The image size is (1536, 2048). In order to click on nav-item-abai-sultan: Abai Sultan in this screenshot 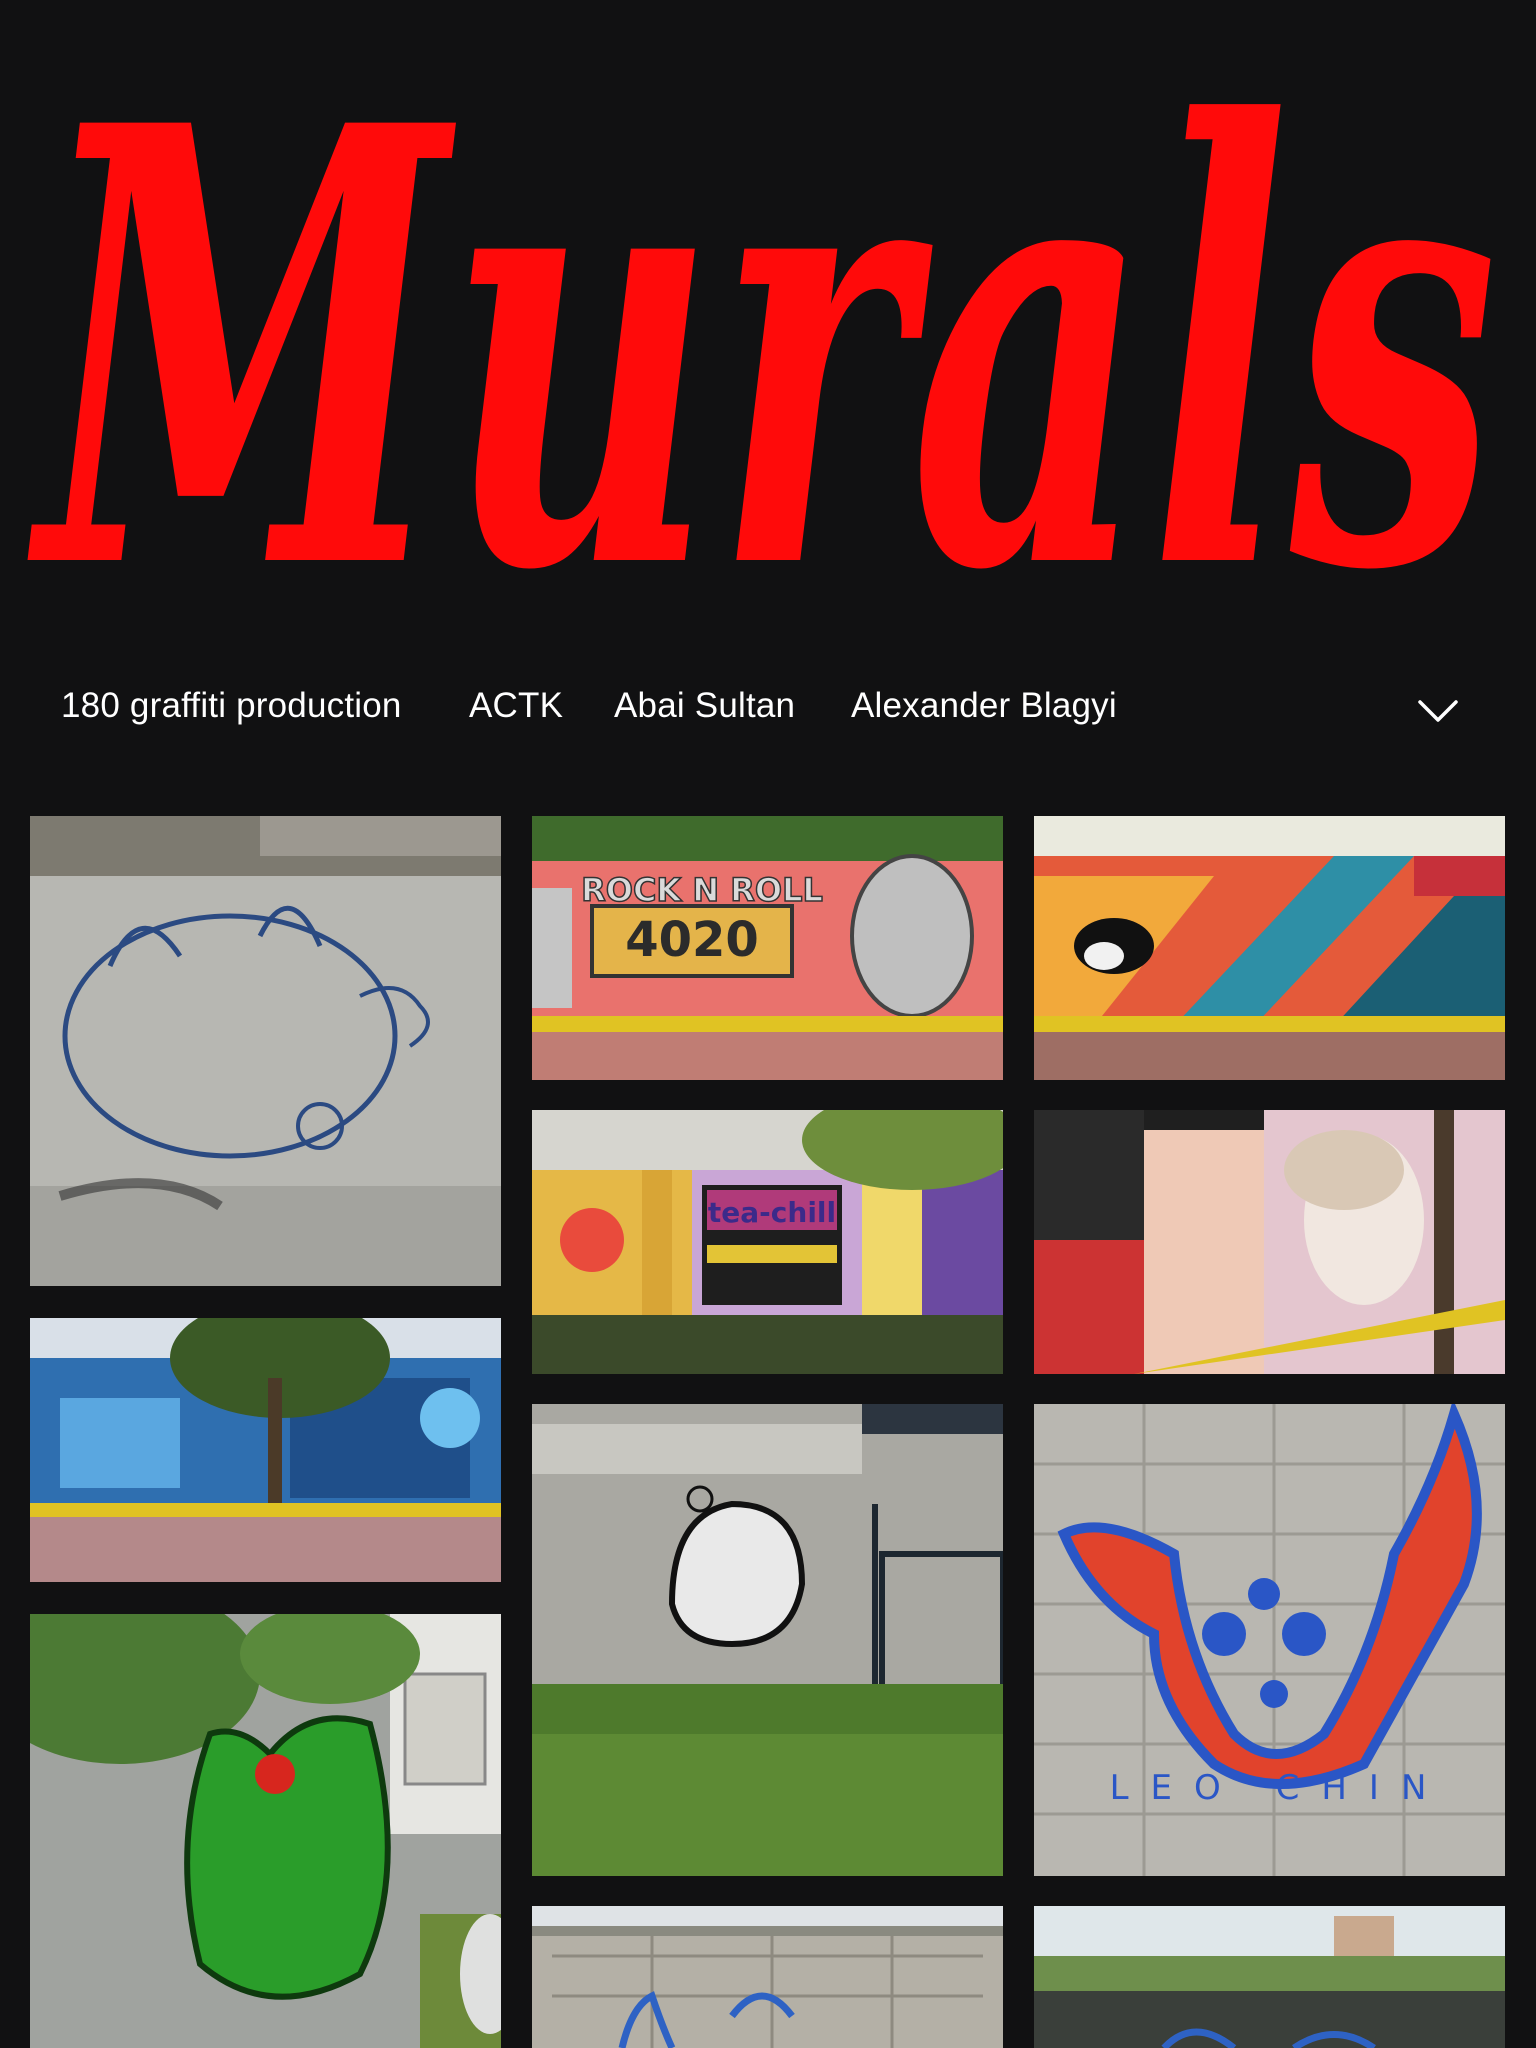, I will do `click(704, 706)`.